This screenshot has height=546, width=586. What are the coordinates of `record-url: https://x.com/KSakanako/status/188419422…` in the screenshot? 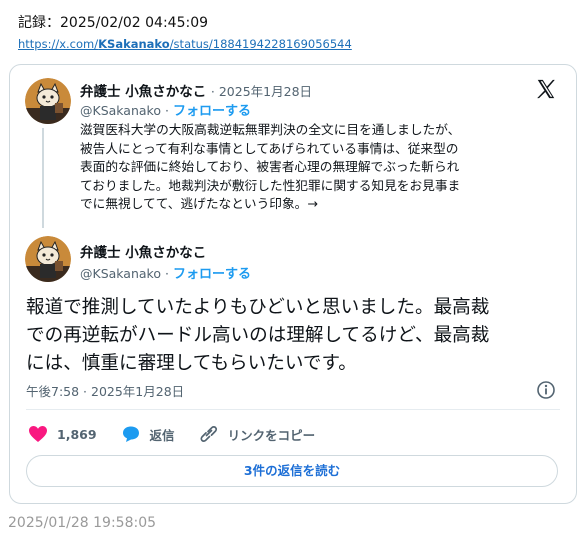 It's located at (185, 44).